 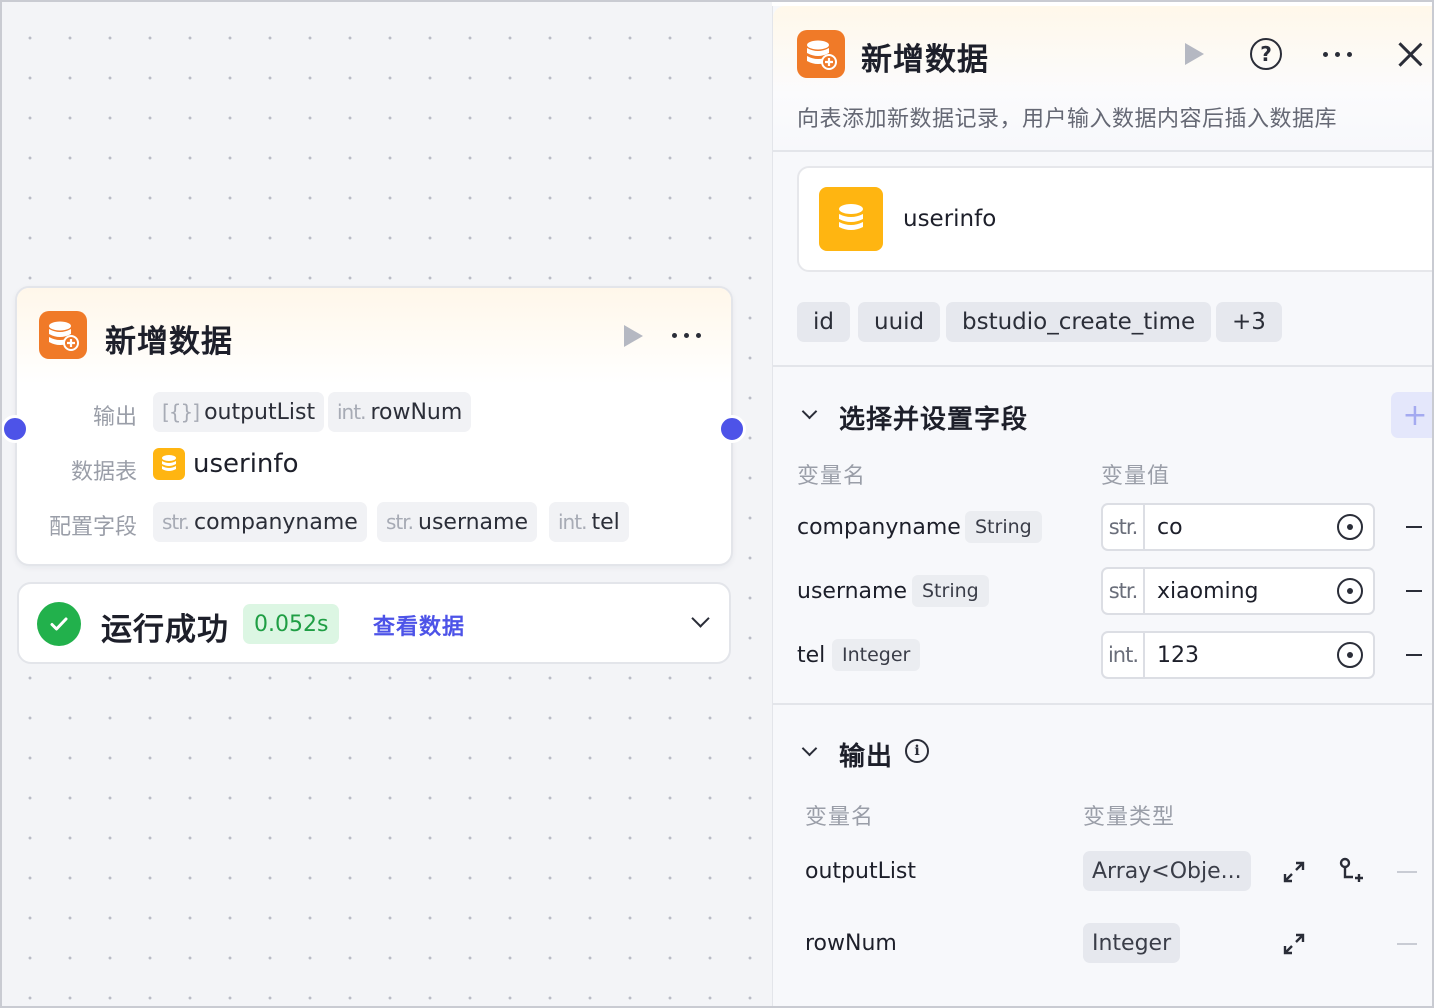 I want to click on type-badge: Integer, so click(x=876, y=655).